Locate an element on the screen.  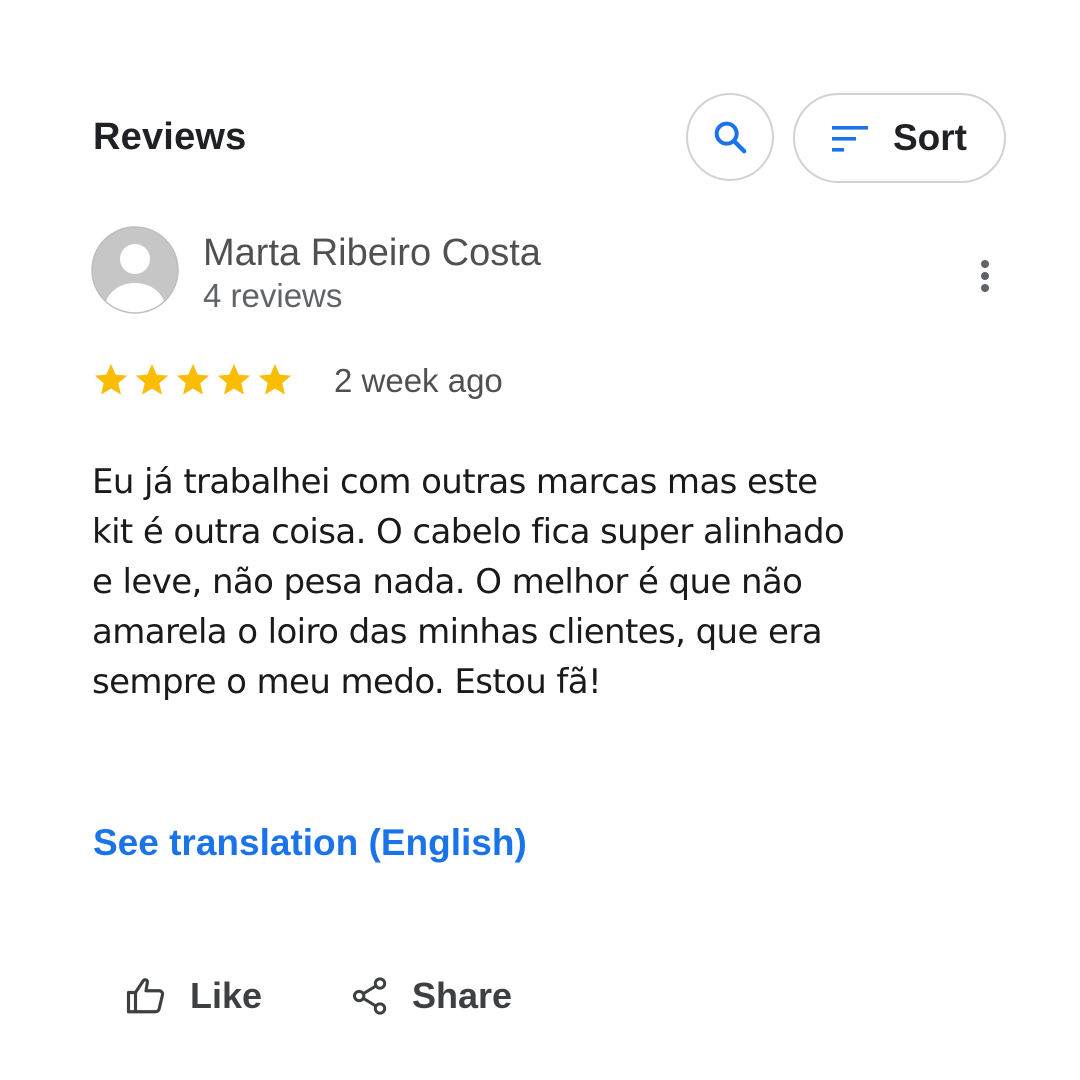
share-button: Share is located at coordinates (431, 996).